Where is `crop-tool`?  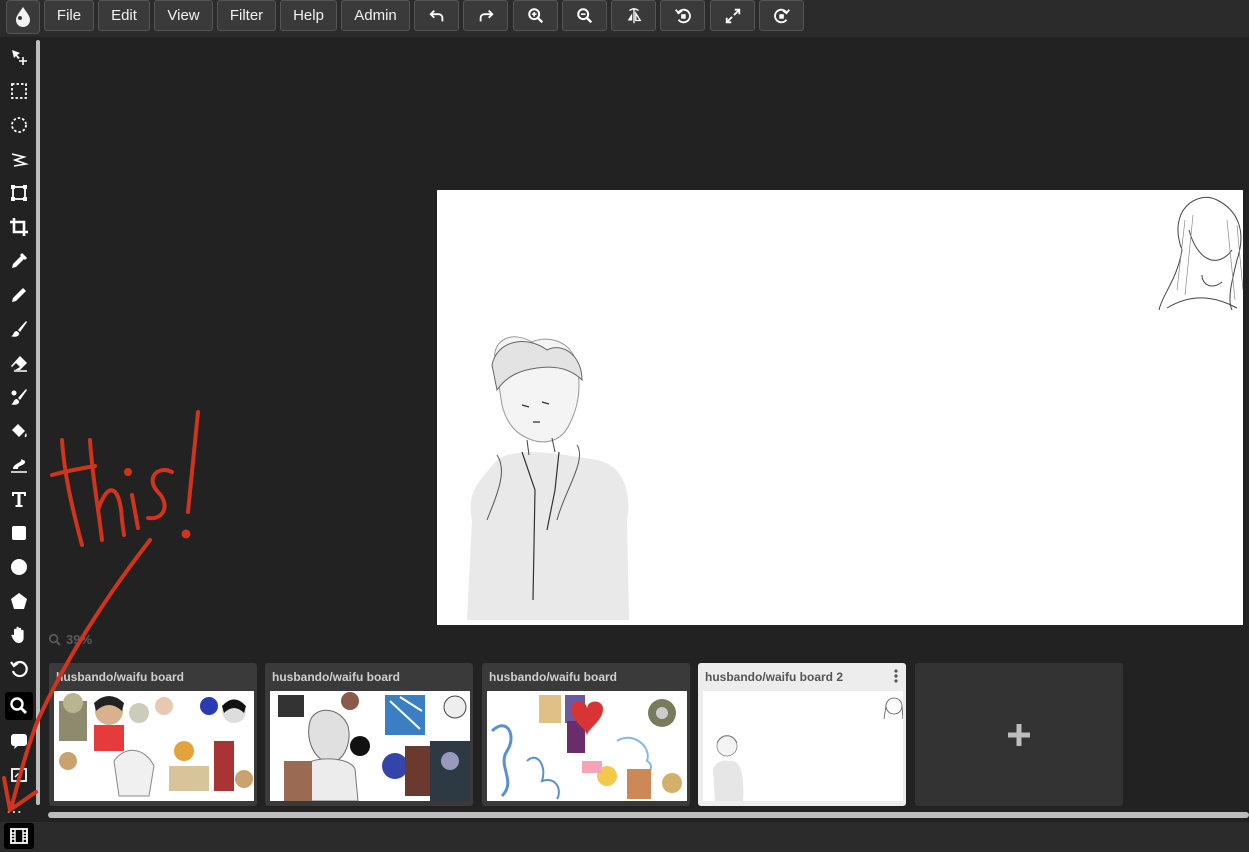 crop-tool is located at coordinates (19, 227).